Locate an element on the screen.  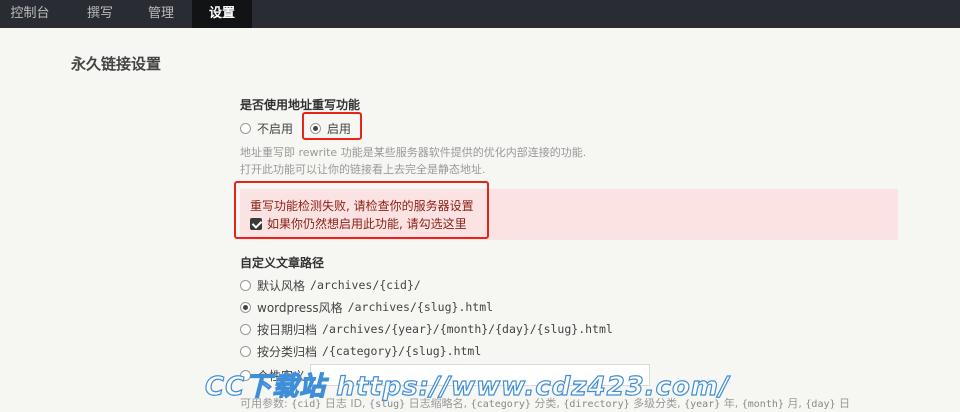
radio-default is located at coordinates (245, 285).